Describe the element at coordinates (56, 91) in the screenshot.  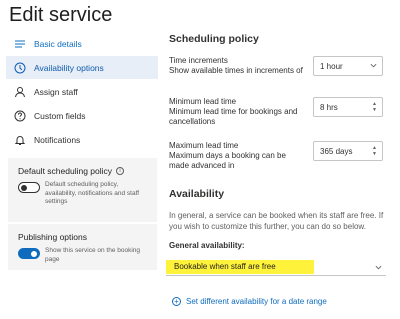
I see `nav-item-label: Assign staff` at that location.